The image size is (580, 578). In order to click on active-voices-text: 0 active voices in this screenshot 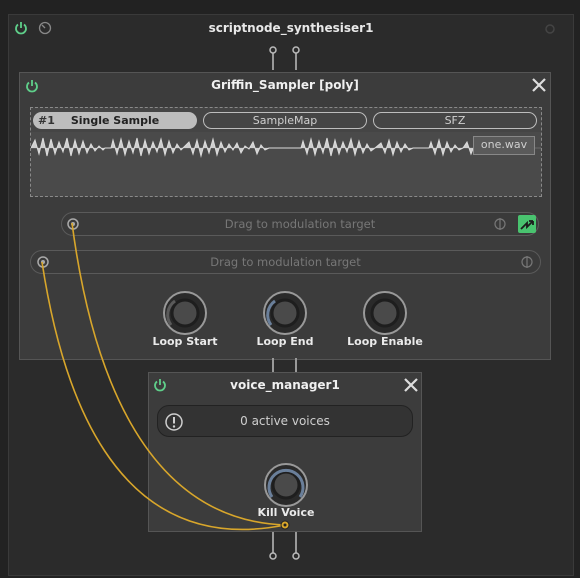, I will do `click(285, 421)`.